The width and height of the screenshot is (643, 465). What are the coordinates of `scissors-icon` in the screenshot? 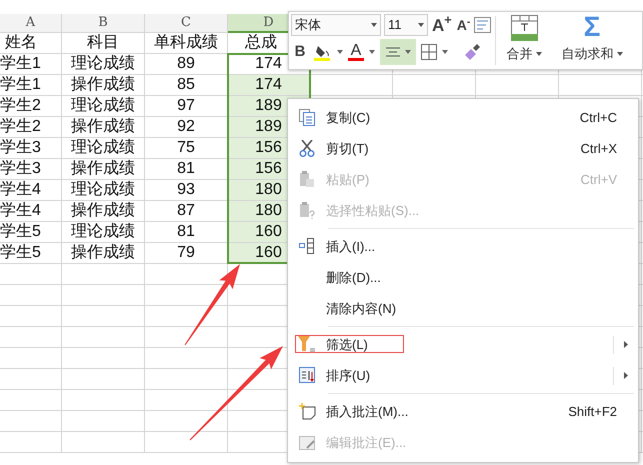 It's located at (307, 148).